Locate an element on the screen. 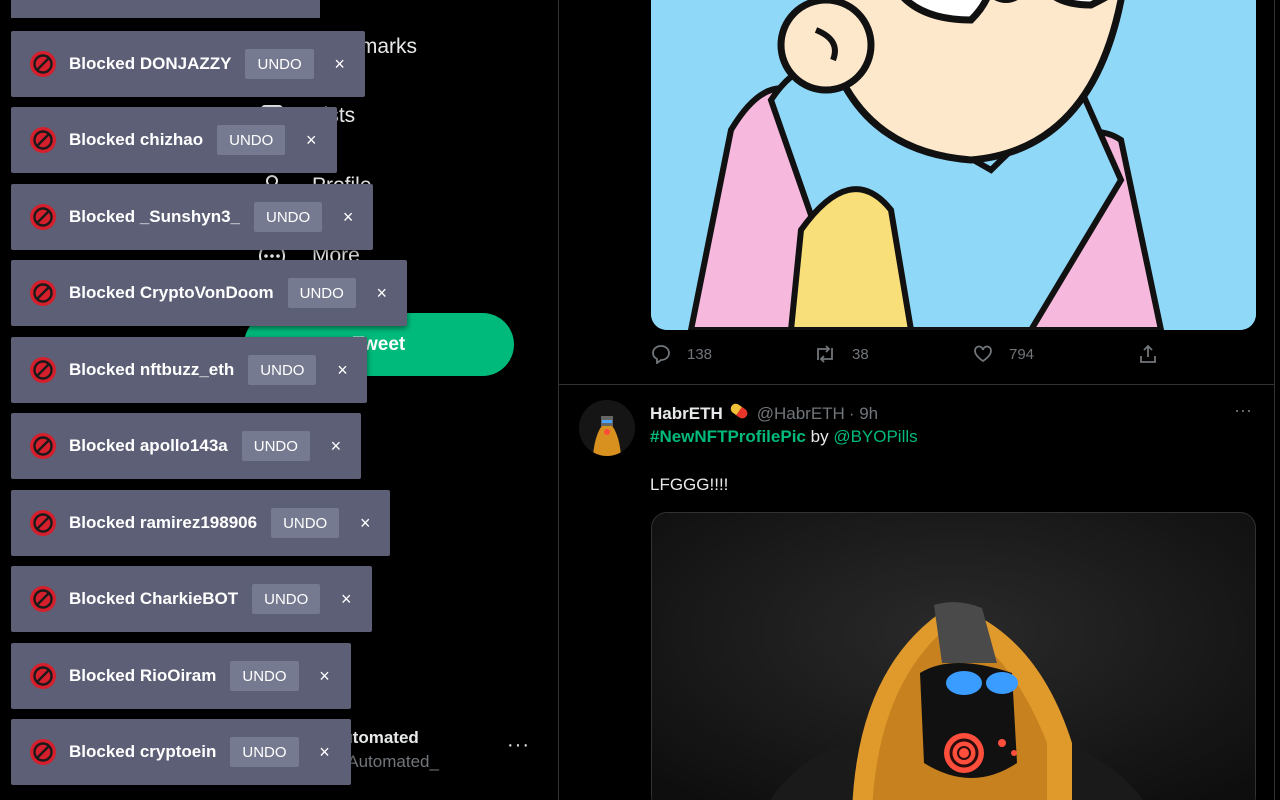 The image size is (1280, 800). block-toast: Blocked apollo143a UNDO × is located at coordinates (186, 446).